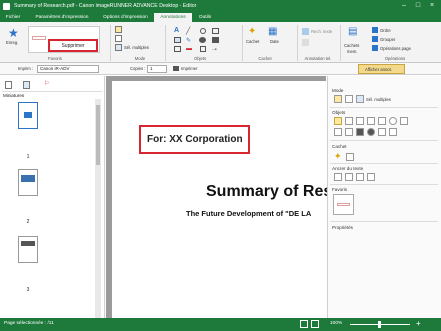 This screenshot has width=441, height=331. I want to click on minimize-button: –, so click(404, 6).